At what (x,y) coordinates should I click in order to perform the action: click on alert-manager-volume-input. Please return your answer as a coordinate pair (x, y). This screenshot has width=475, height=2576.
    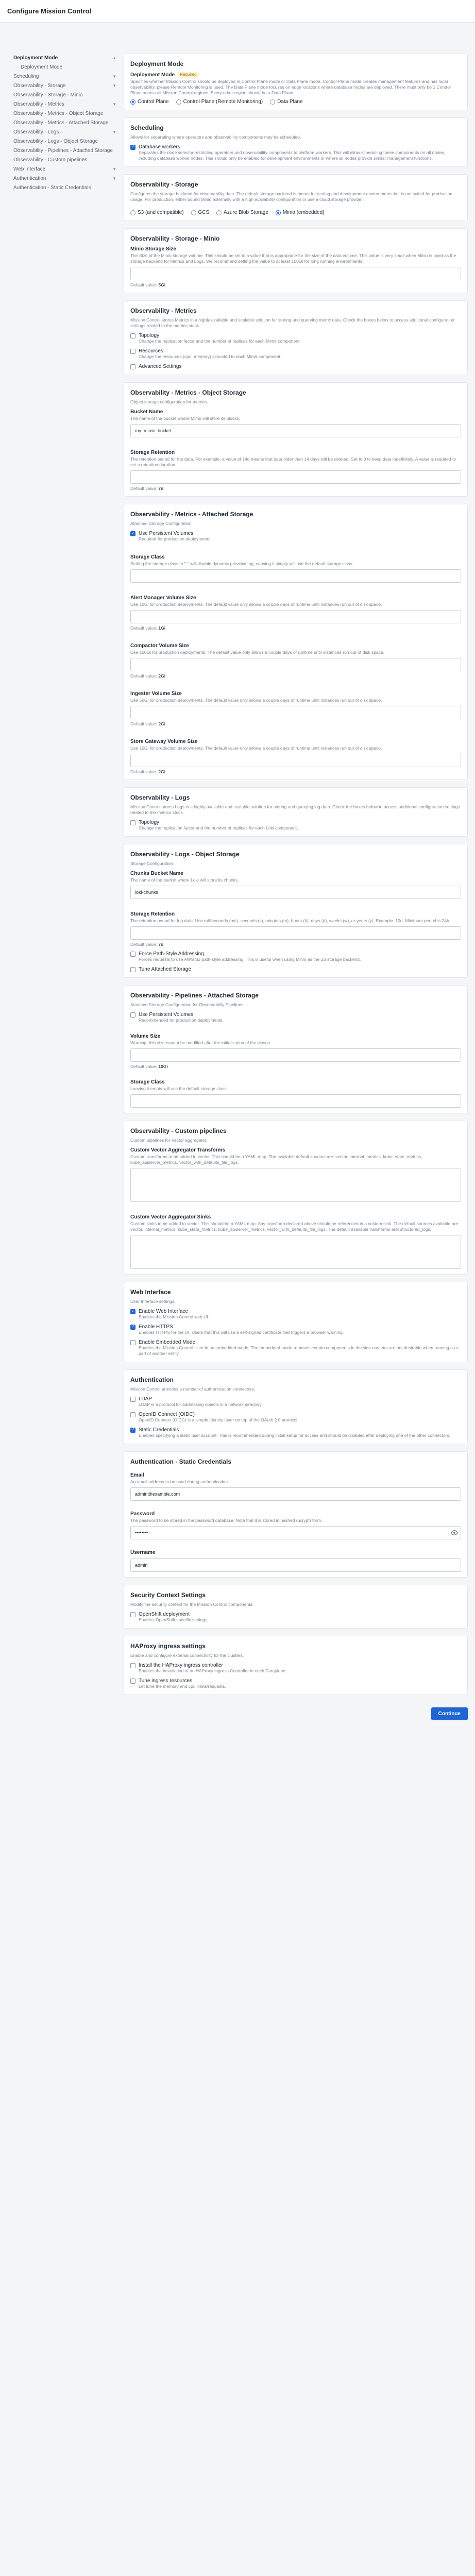
    Looking at the image, I should click on (295, 616).